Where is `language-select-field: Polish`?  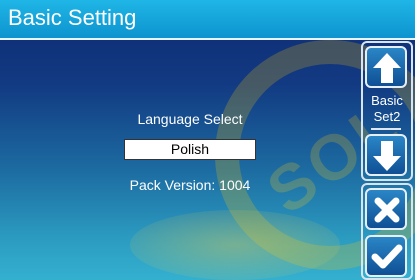 language-select-field: Polish is located at coordinates (190, 149).